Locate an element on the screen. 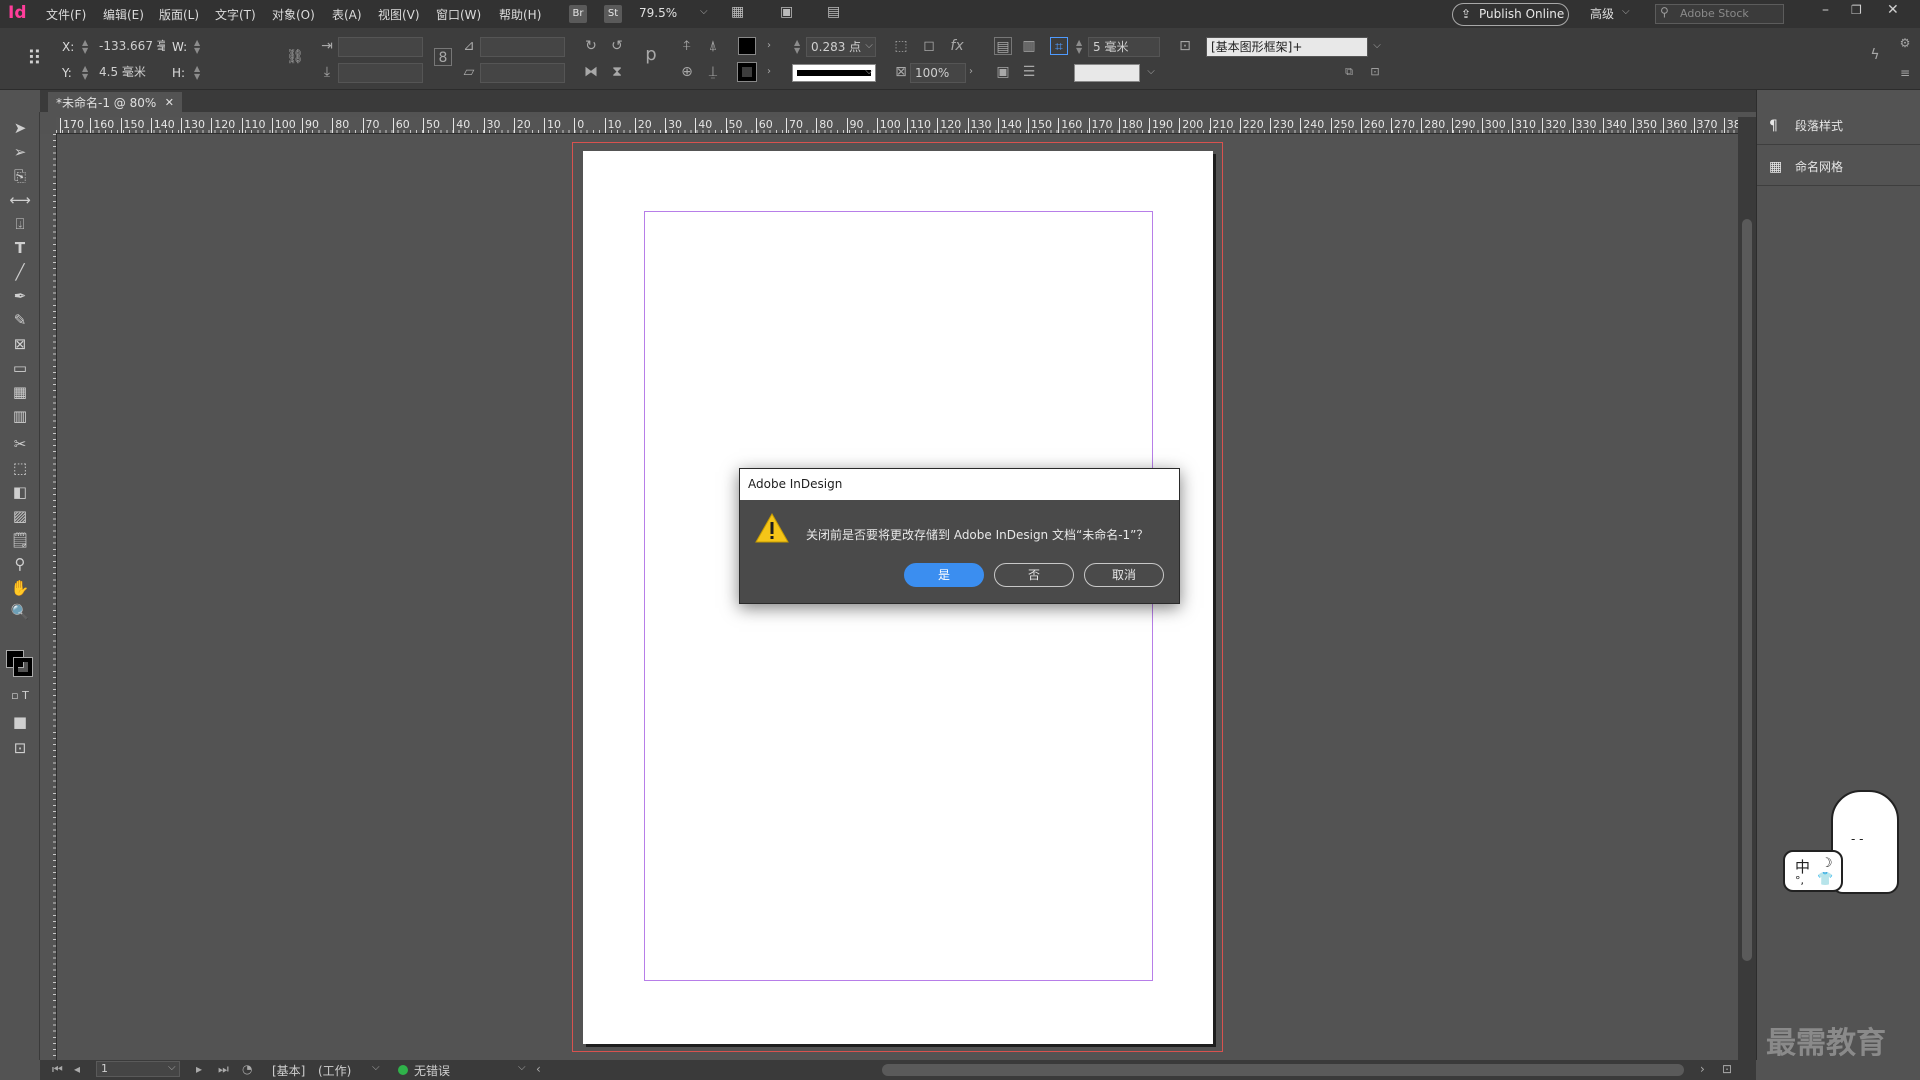 The width and height of the screenshot is (1920, 1080). constrain-scale-icon: 8 is located at coordinates (443, 57).